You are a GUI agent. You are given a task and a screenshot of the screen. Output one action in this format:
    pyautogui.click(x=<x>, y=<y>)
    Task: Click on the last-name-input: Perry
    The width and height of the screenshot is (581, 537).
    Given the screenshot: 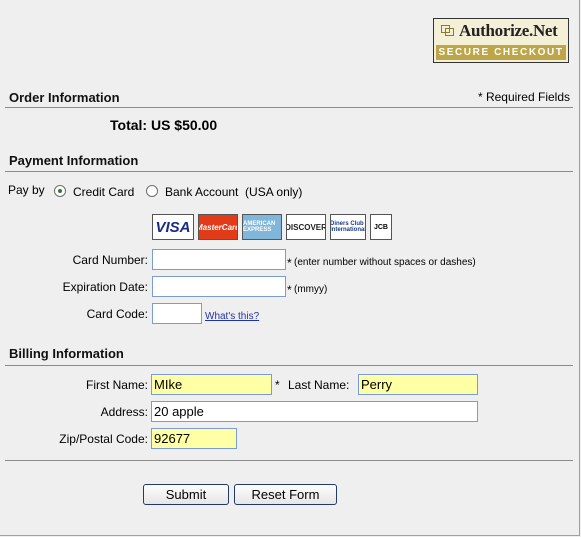 What is the action you would take?
    pyautogui.click(x=418, y=384)
    